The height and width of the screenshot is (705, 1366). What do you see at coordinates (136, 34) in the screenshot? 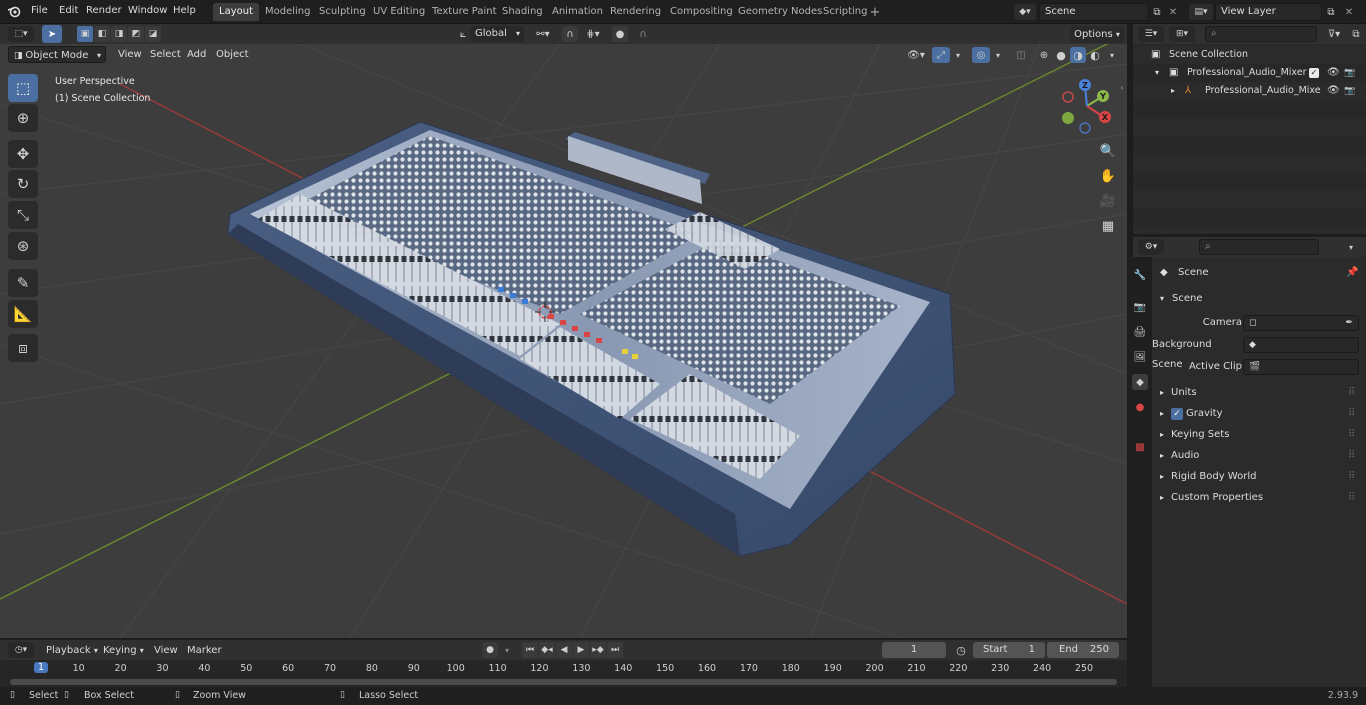
I see `select-invert-icon: ◩` at bounding box center [136, 34].